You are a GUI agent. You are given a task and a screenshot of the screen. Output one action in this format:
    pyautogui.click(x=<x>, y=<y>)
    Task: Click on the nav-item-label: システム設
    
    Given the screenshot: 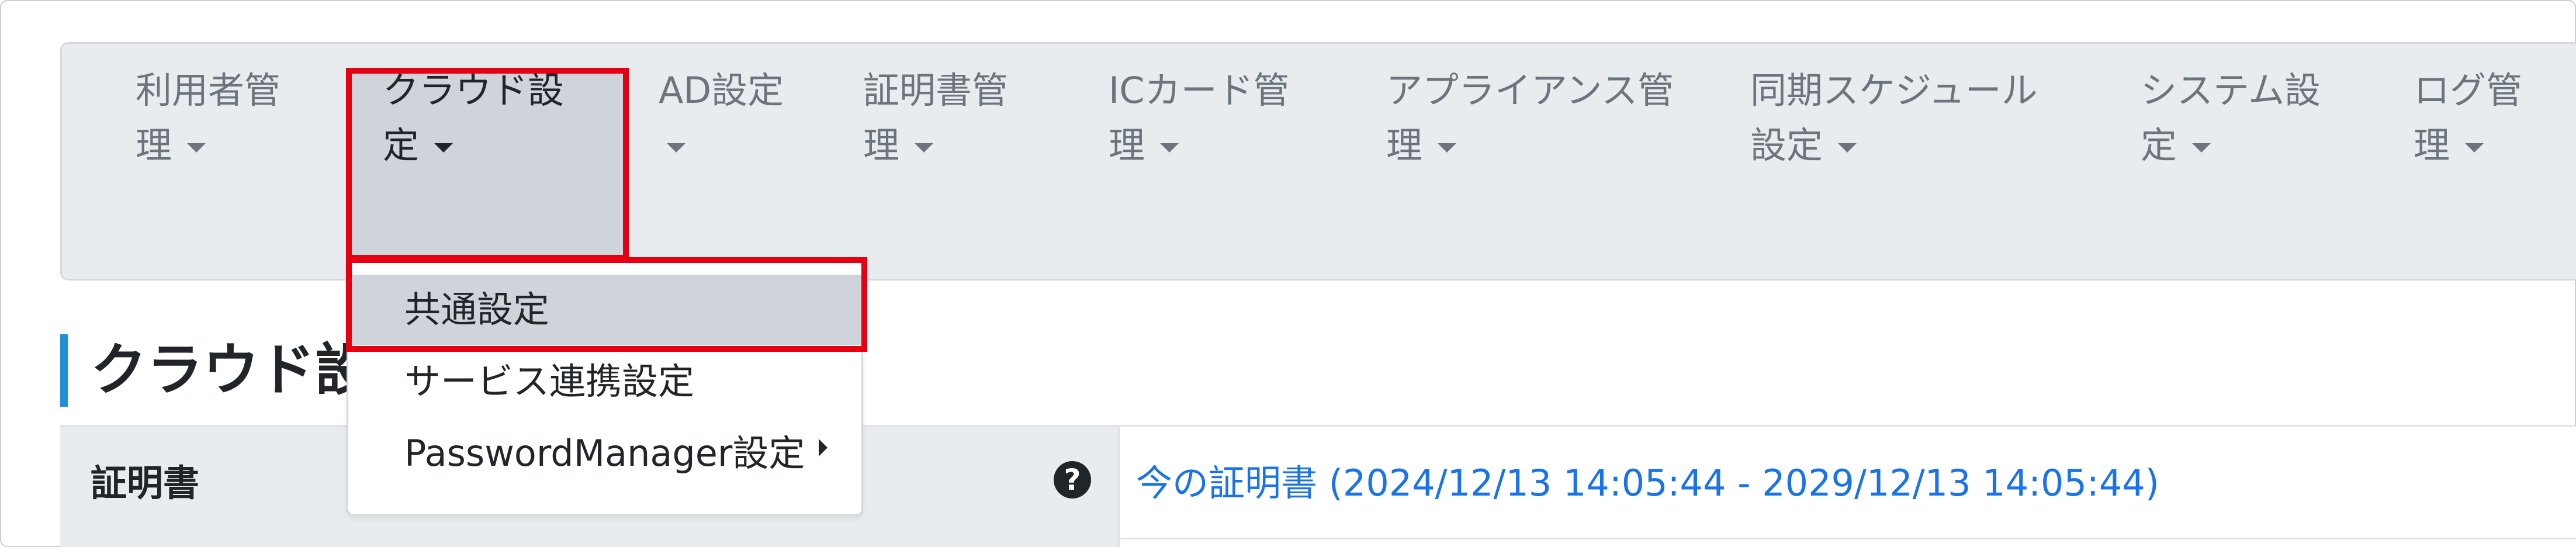 What is the action you would take?
    pyautogui.click(x=2231, y=90)
    